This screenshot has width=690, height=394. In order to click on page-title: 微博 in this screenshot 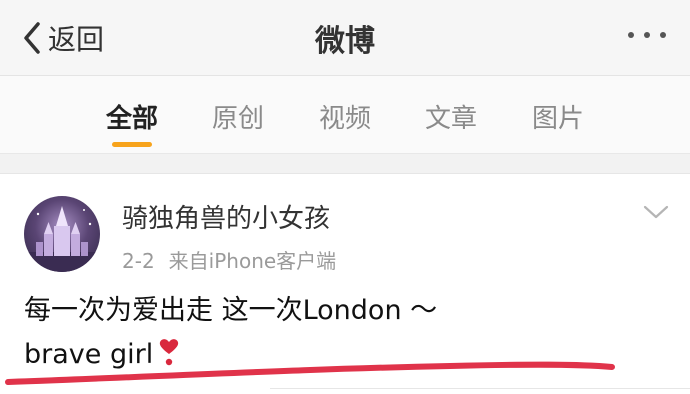, I will do `click(345, 41)`.